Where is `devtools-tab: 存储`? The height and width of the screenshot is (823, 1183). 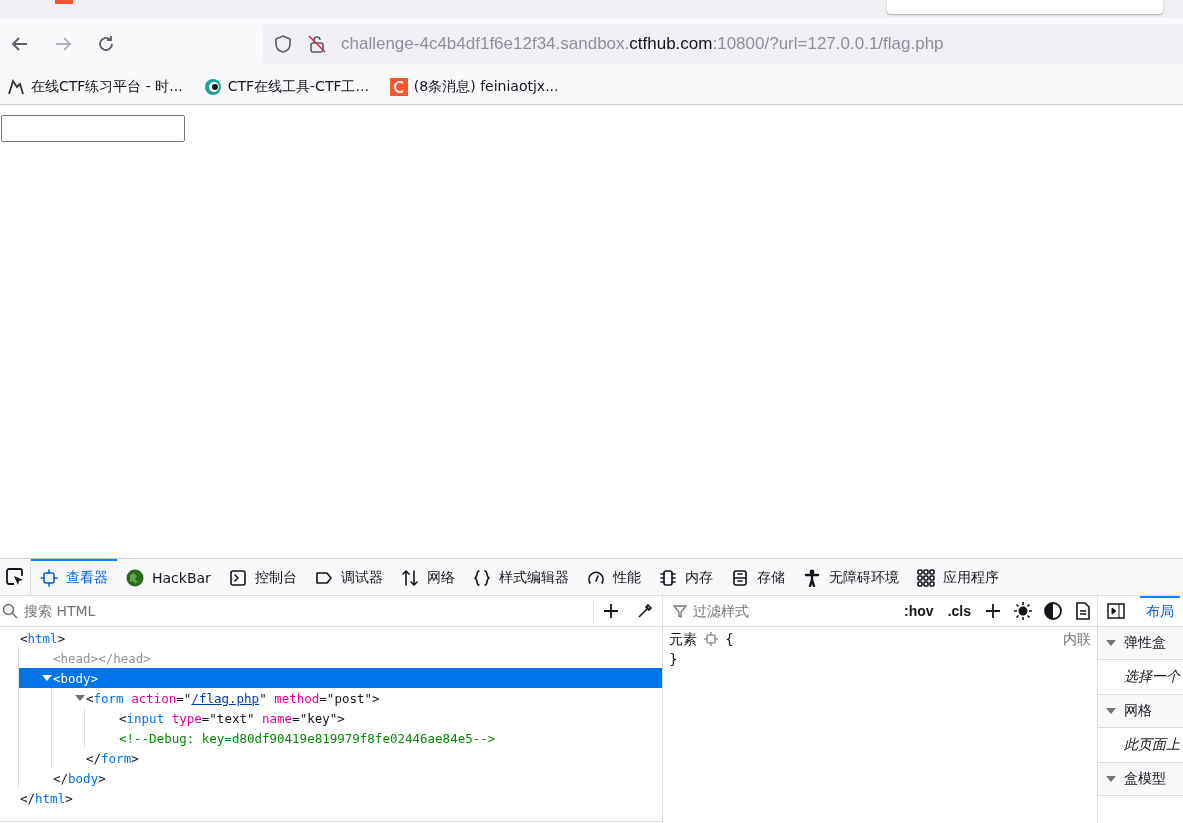
devtools-tab: 存储 is located at coordinates (757, 577).